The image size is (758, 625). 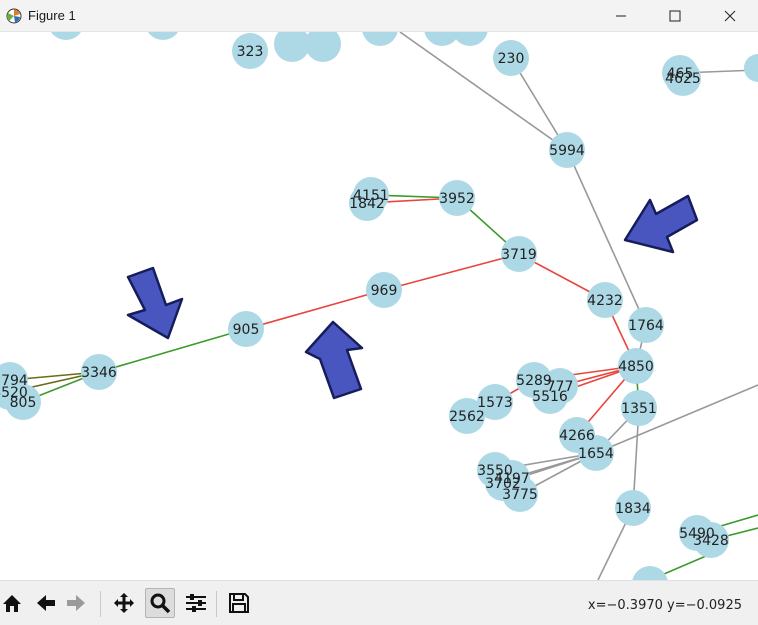 I want to click on graph-node-label: 4850, so click(x=636, y=367).